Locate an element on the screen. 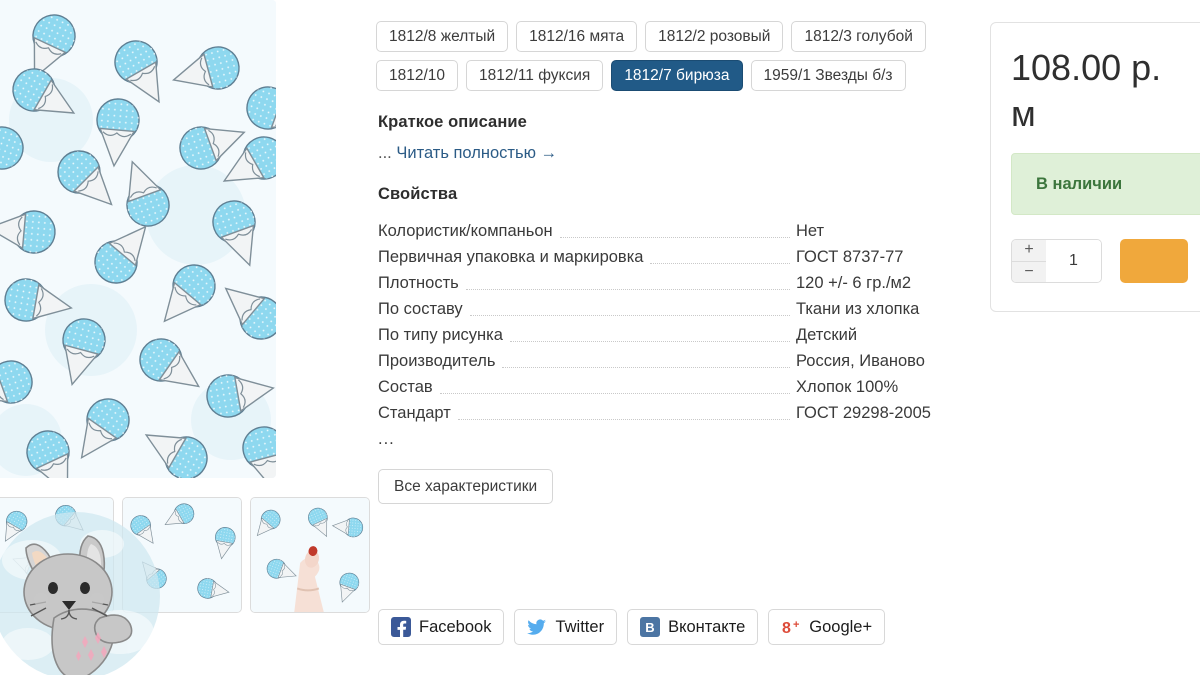  property-value: Ткани из хлопка is located at coordinates (858, 309).